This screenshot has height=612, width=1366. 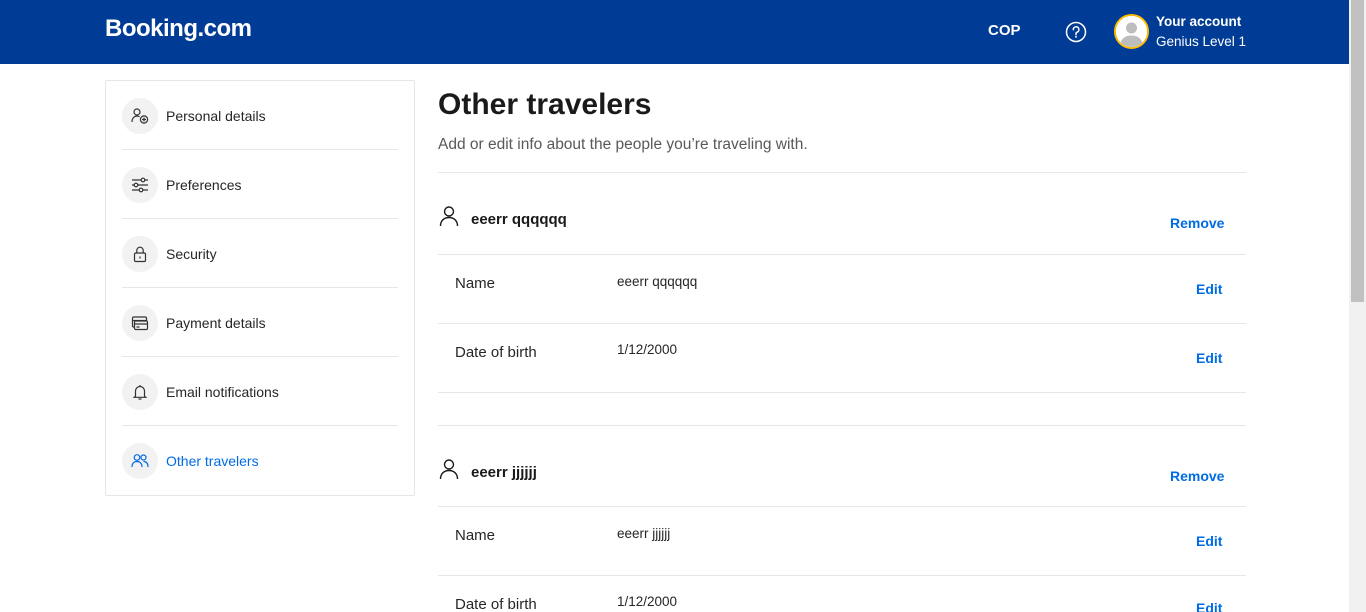 I want to click on person-plus-icon, so click(x=140, y=116).